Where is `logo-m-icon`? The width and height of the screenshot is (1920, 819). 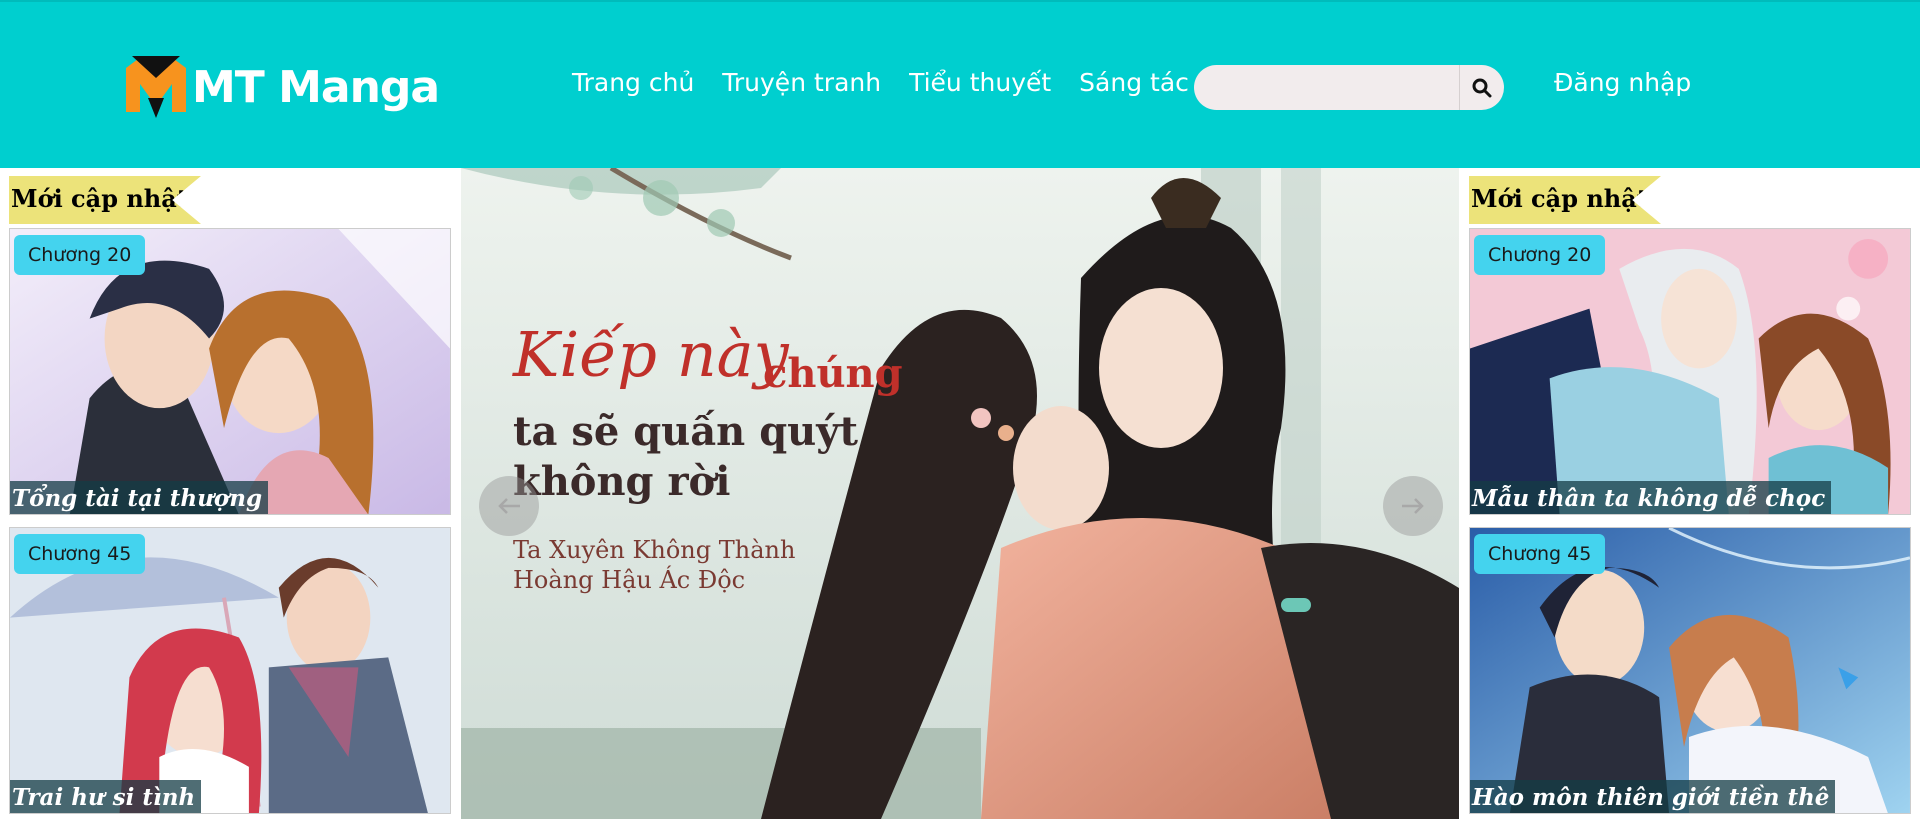
logo-m-icon is located at coordinates (156, 87).